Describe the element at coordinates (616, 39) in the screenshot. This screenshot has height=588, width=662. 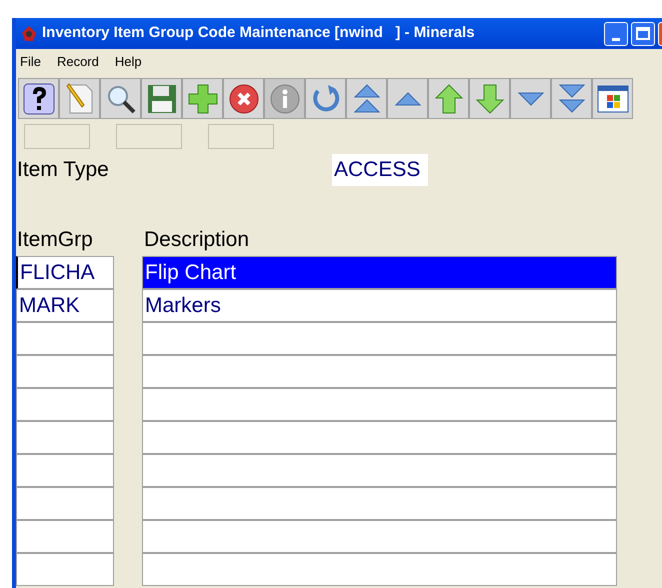
I see `minimize-icon` at that location.